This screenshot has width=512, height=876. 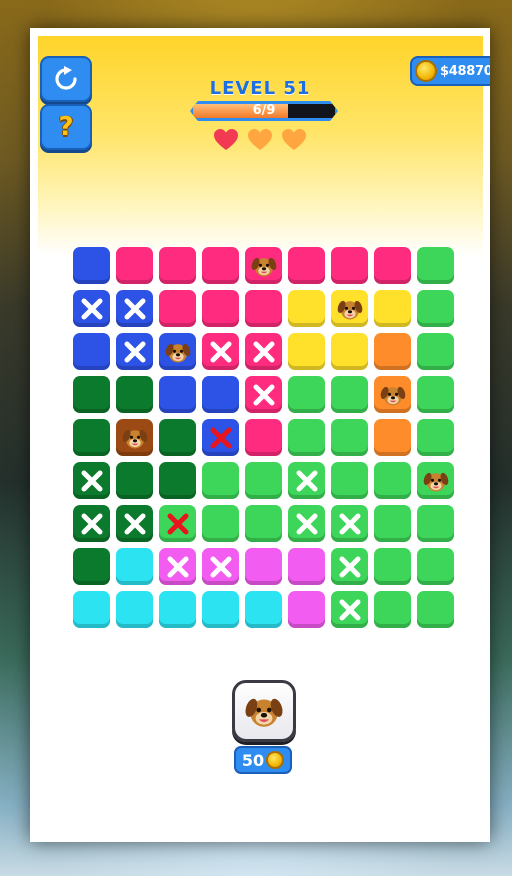 I want to click on heart-empty-icon, so click(x=294, y=139).